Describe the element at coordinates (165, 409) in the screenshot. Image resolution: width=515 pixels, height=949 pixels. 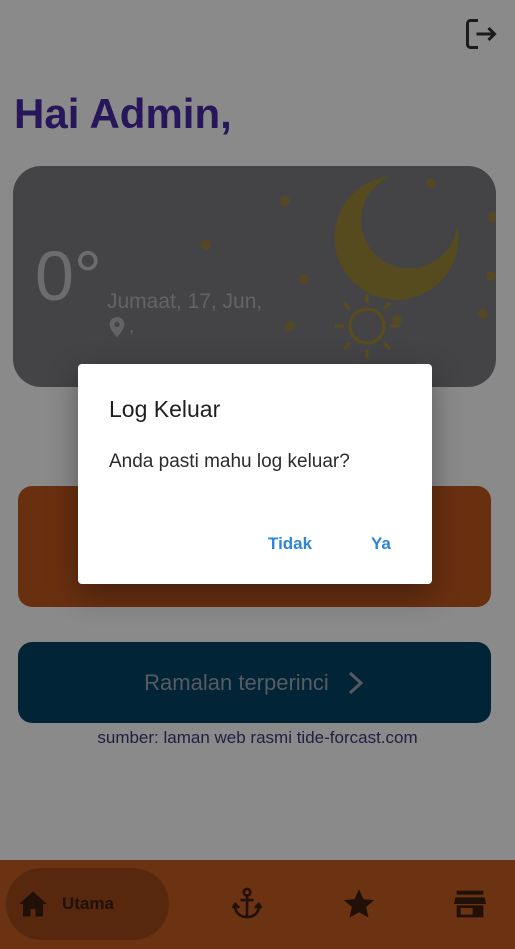
I see `dialog-title: Log Keluar` at that location.